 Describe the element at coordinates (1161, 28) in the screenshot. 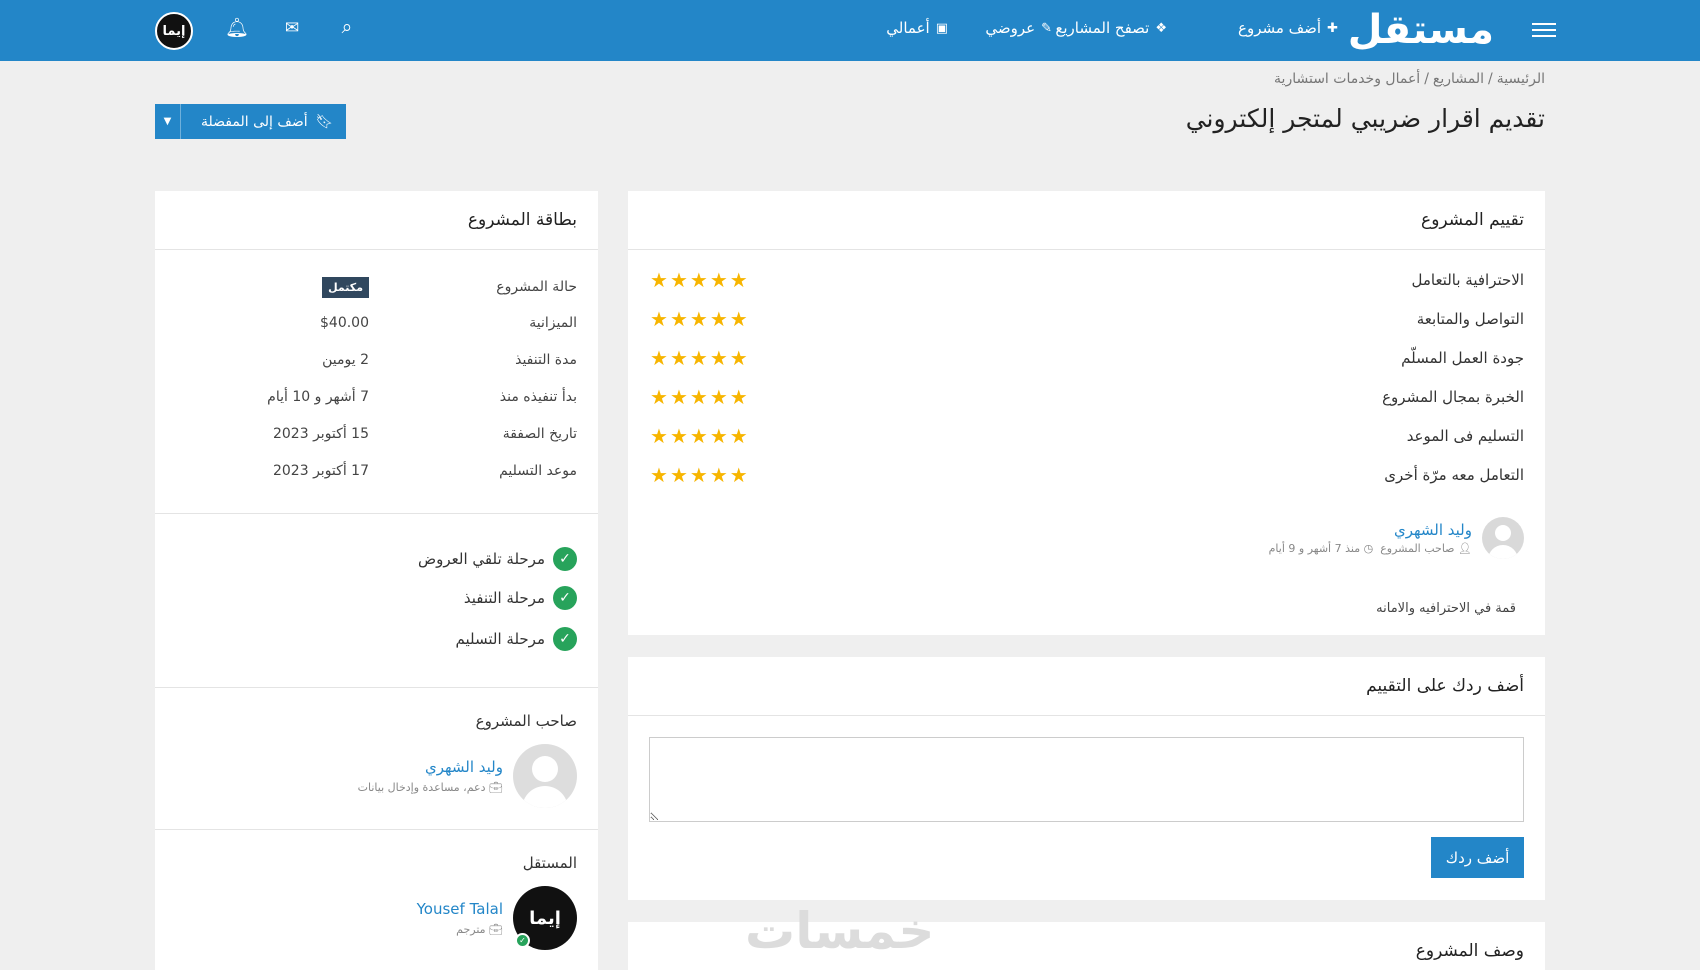

I see `cubes-icon: ❖` at that location.